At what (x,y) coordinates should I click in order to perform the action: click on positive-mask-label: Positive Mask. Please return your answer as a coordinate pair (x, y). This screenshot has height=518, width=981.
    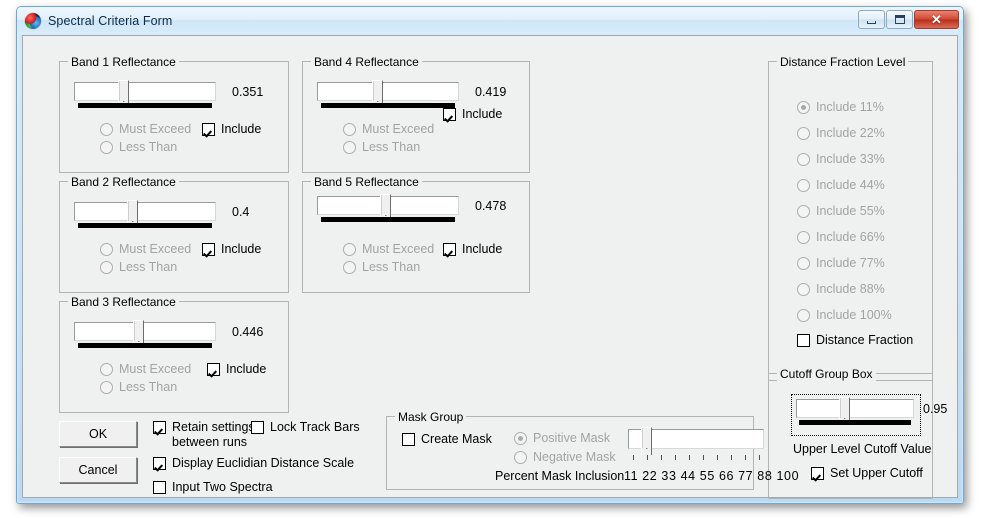
    Looking at the image, I should click on (572, 438).